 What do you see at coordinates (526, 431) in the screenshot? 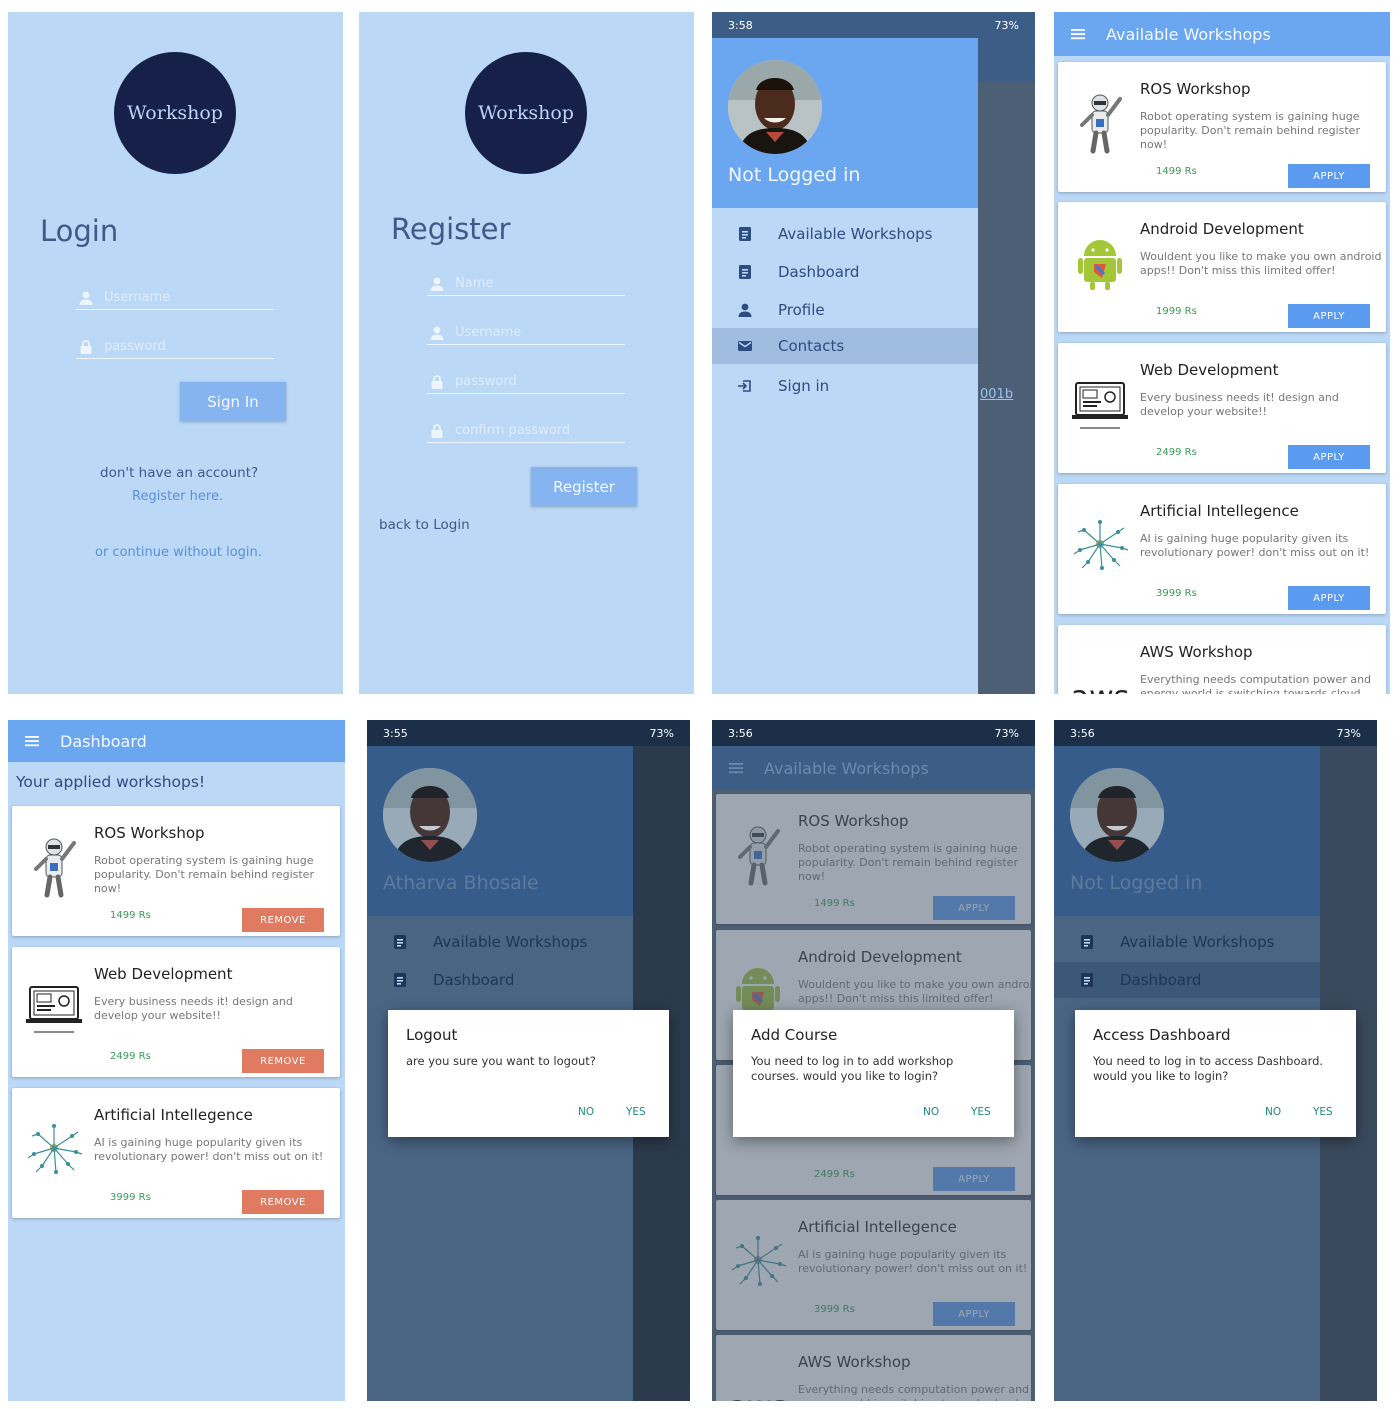
I see `confirm-password-field: confirm password` at bounding box center [526, 431].